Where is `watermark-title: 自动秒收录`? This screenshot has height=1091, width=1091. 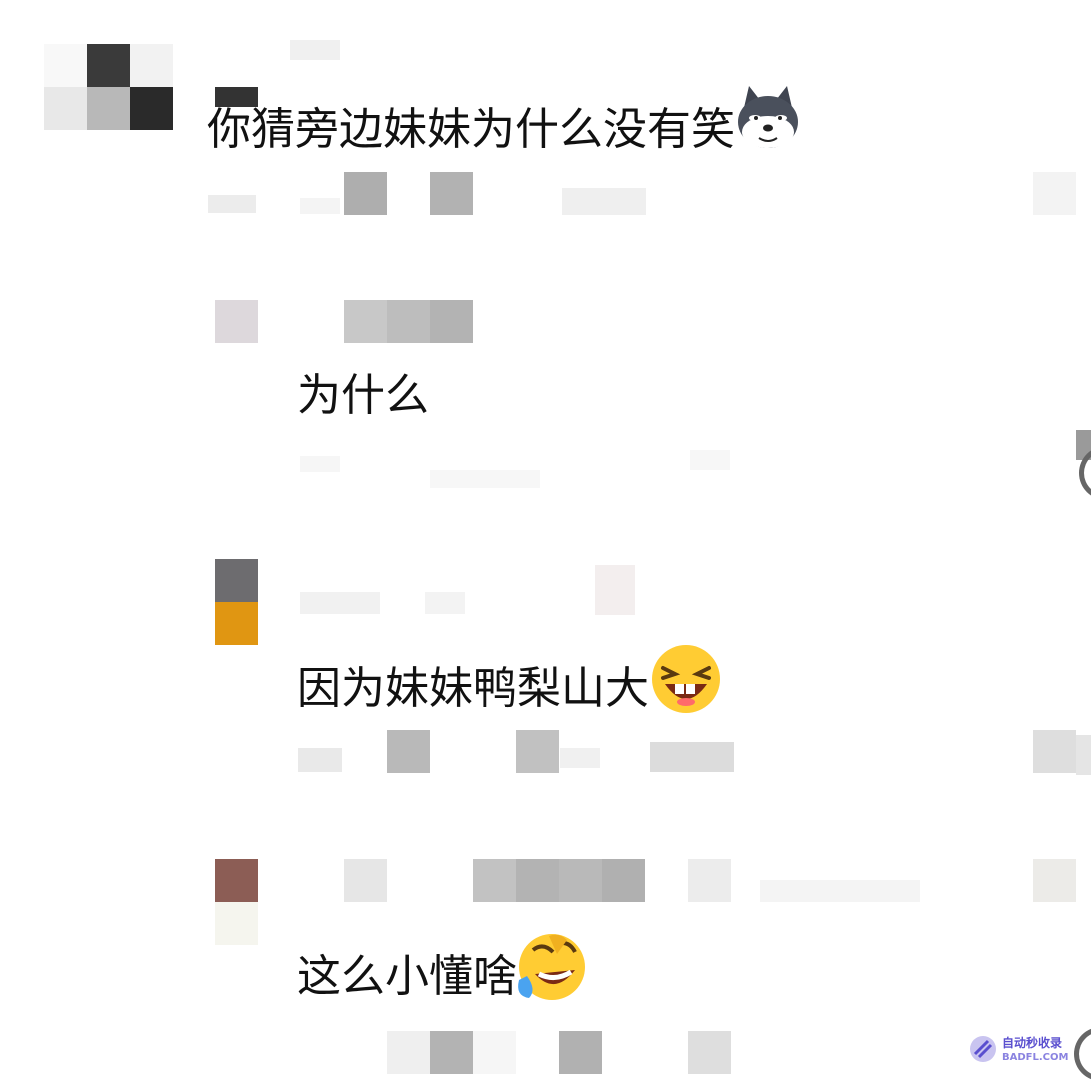 watermark-title: 自动秒收录 is located at coordinates (1032, 1043).